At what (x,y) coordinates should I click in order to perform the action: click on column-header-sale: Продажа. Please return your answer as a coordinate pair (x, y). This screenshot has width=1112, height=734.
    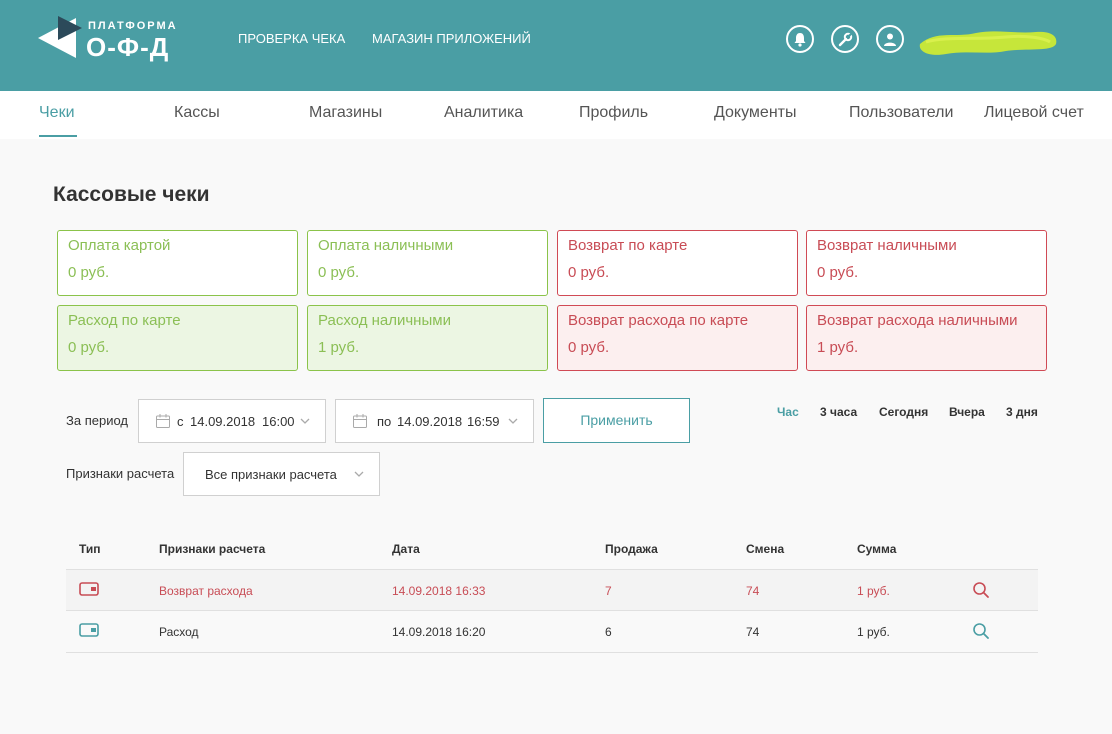
    Looking at the image, I should click on (631, 549).